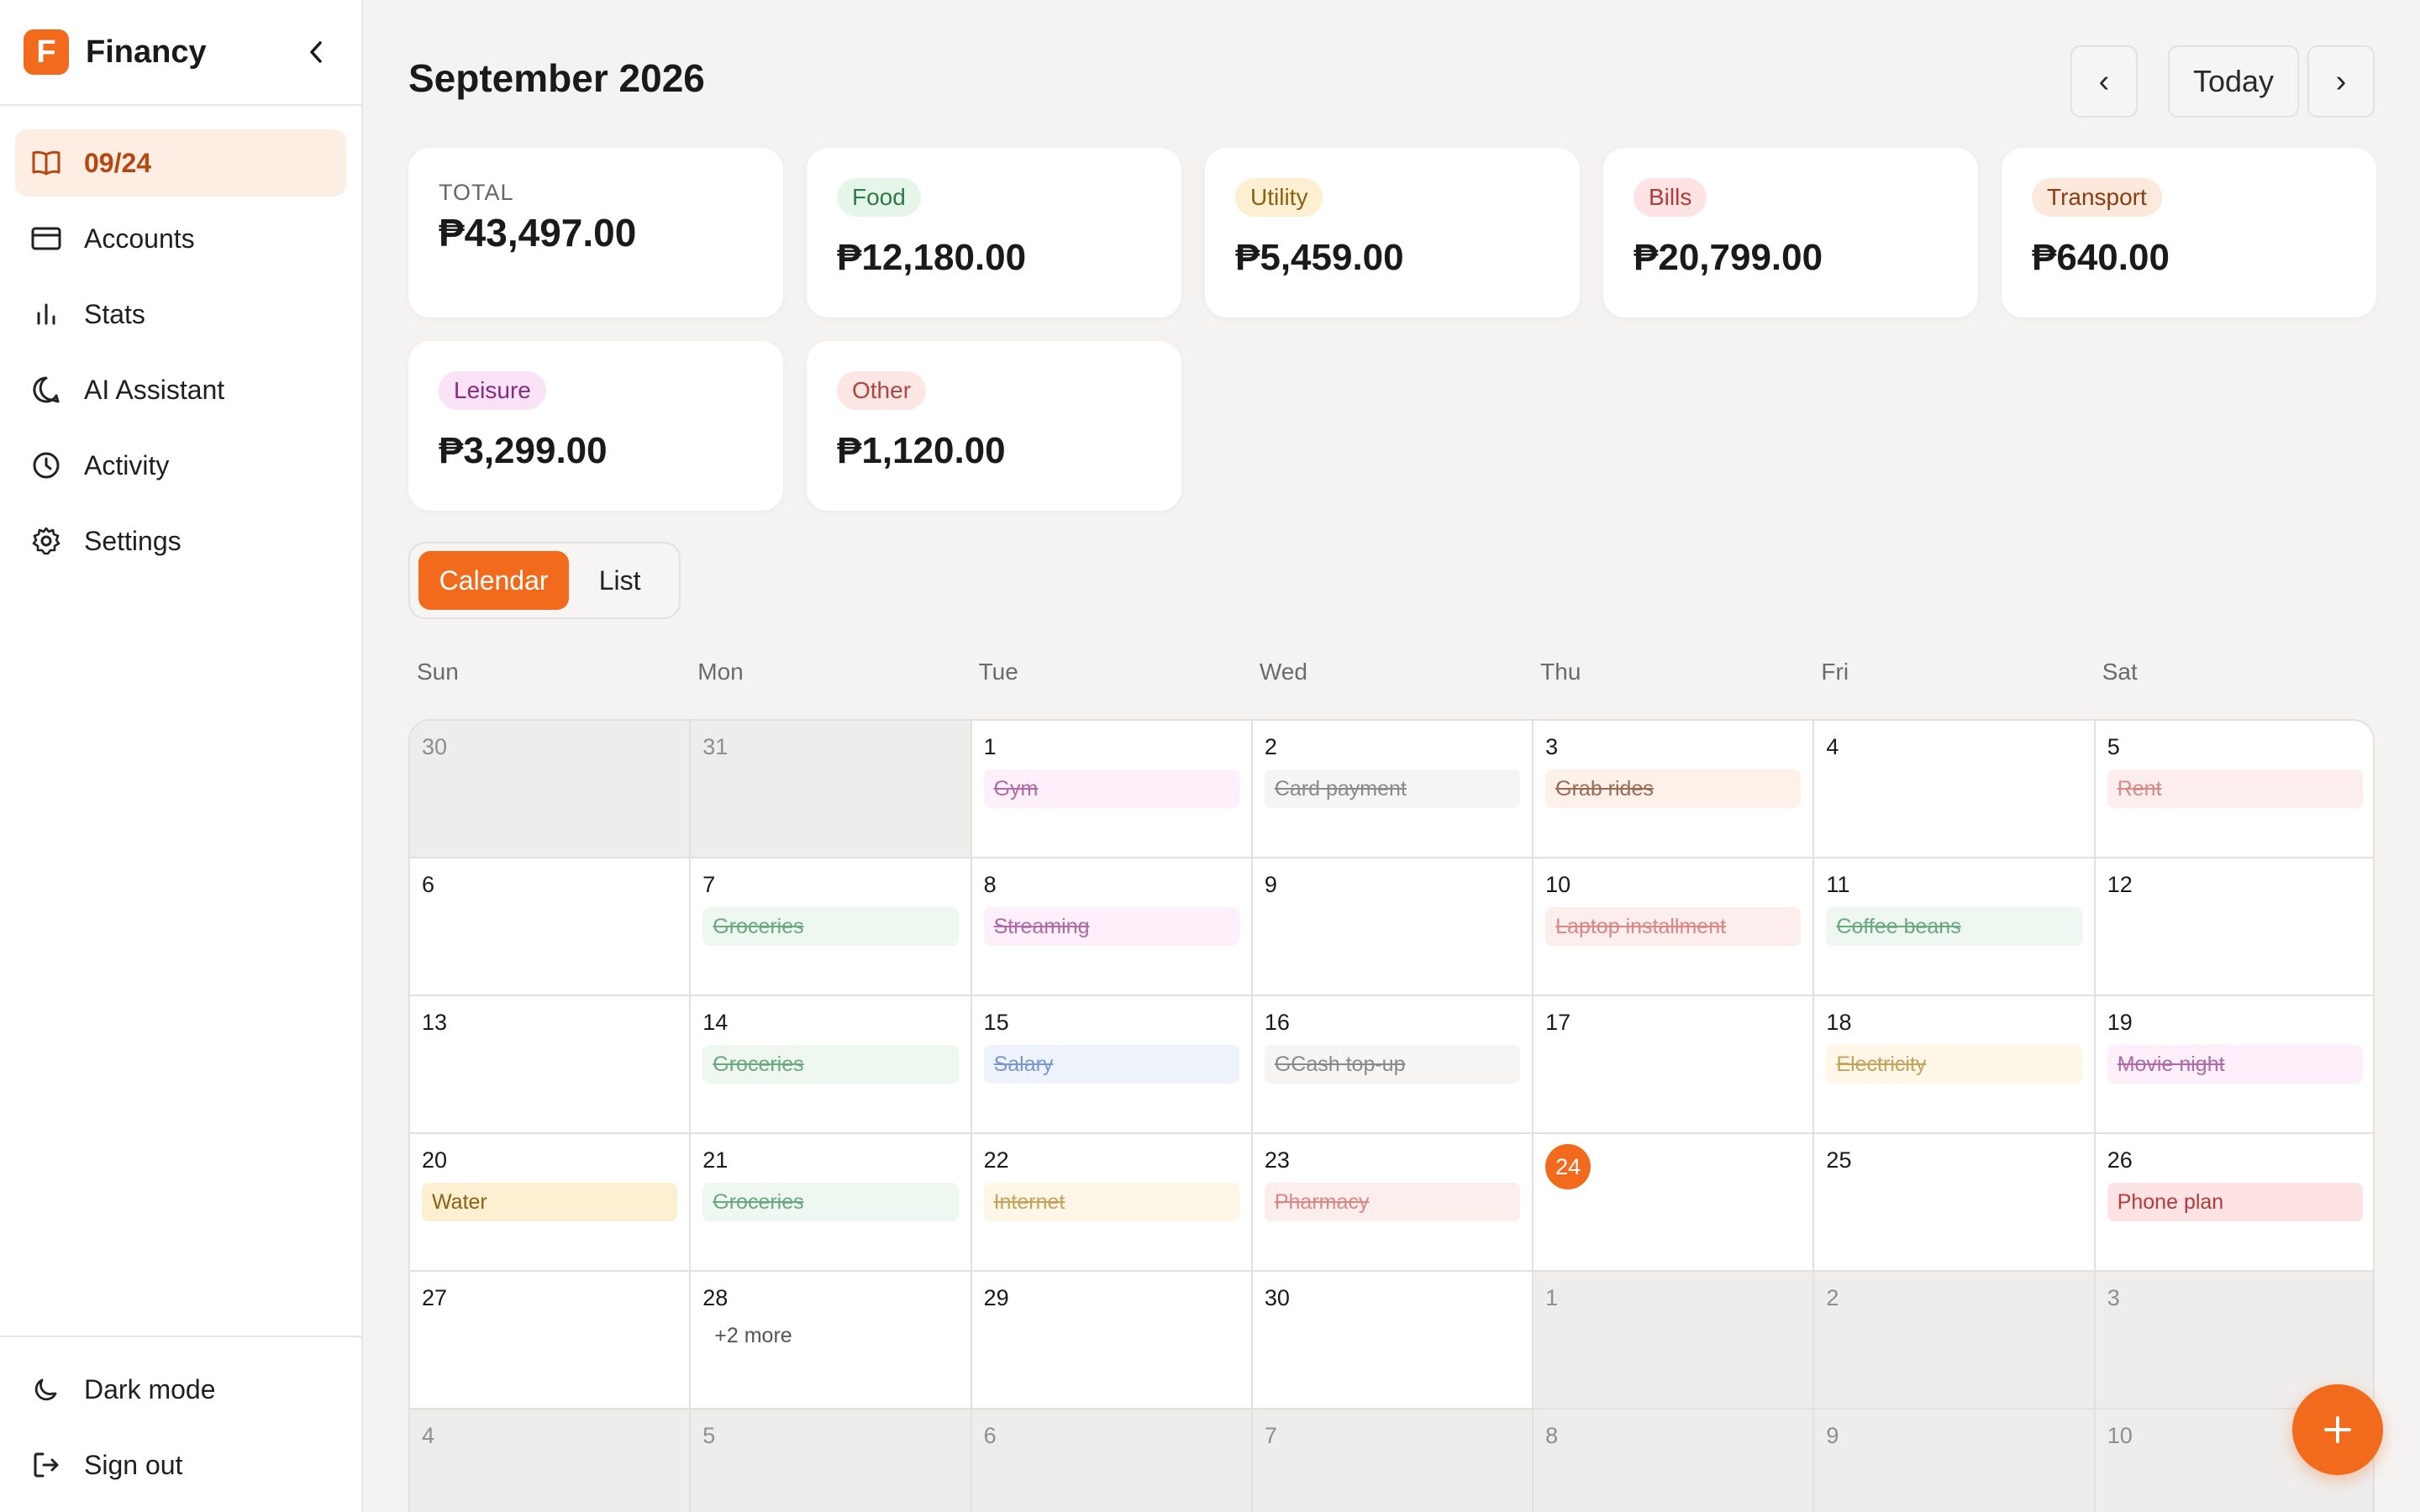 The width and height of the screenshot is (2420, 1512). What do you see at coordinates (551, 1065) in the screenshot?
I see `calendar-day-cell: 13` at bounding box center [551, 1065].